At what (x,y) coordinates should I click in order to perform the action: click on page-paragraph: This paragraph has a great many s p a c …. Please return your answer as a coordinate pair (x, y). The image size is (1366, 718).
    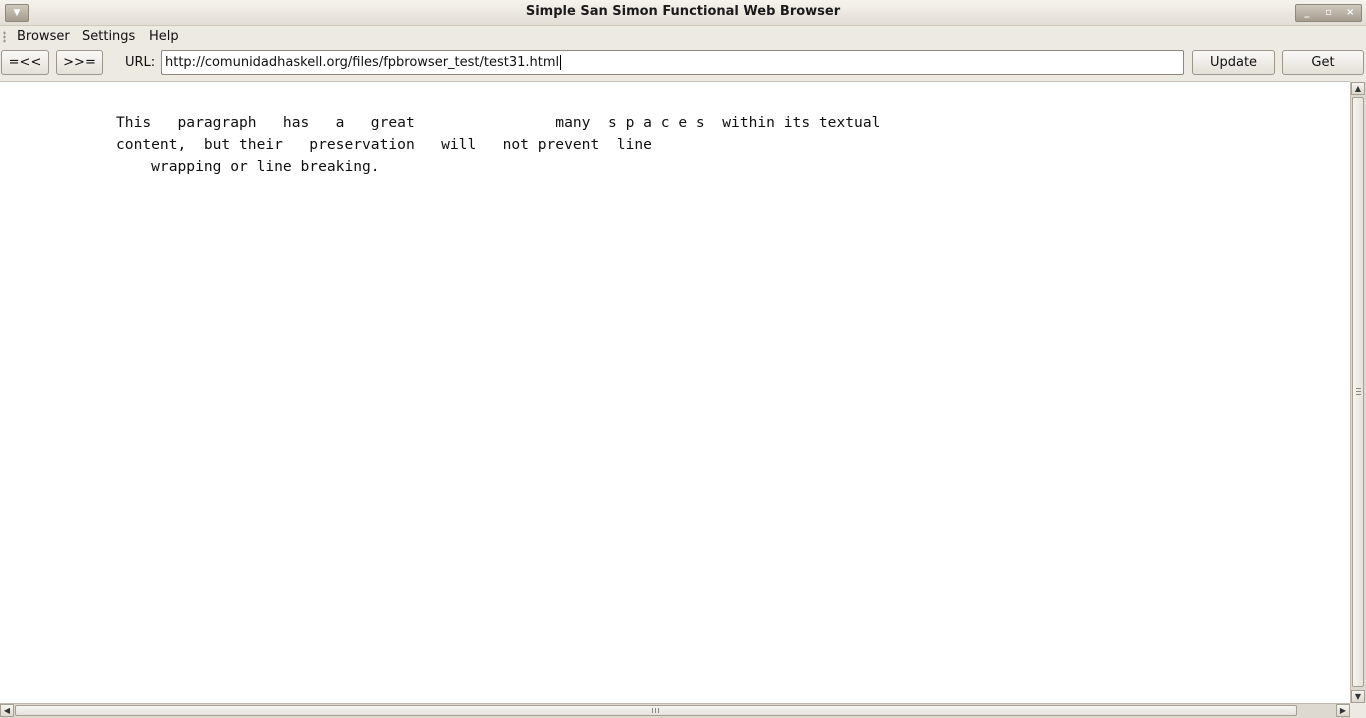
    Looking at the image, I should click on (498, 145).